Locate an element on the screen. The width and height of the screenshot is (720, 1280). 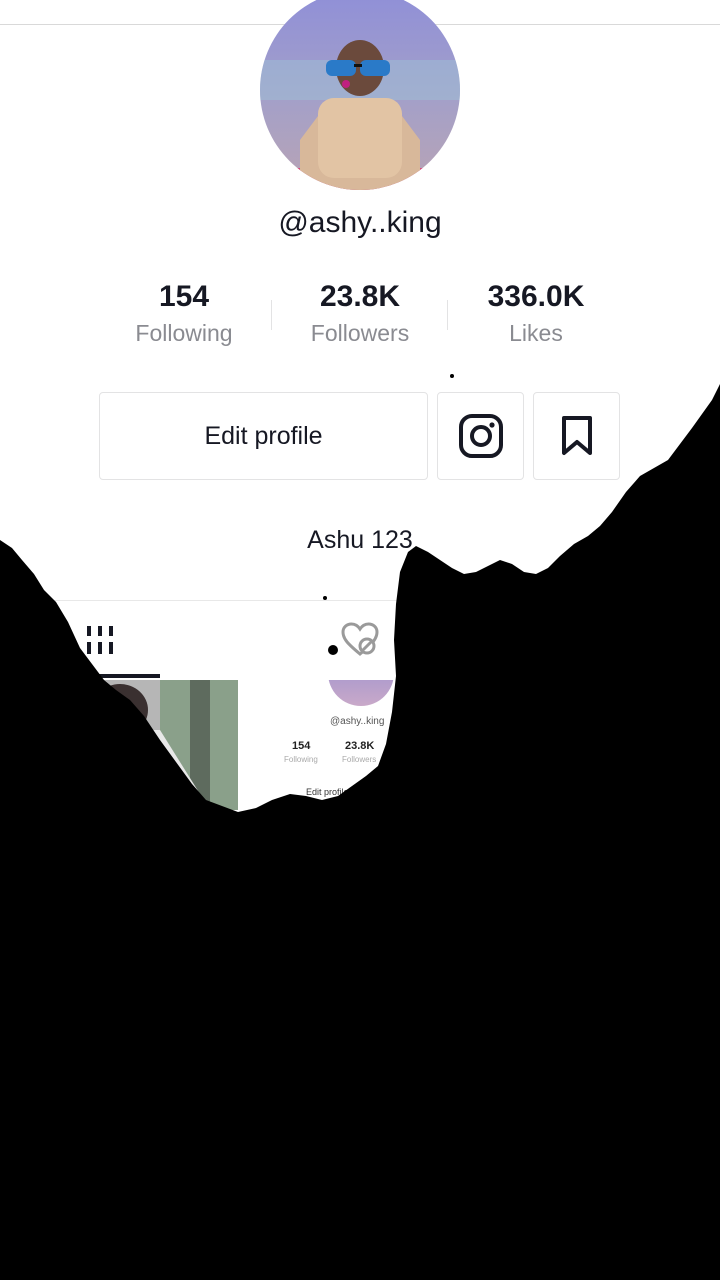
stat-followers: 23.8K Followers is located at coordinates (360, 312).